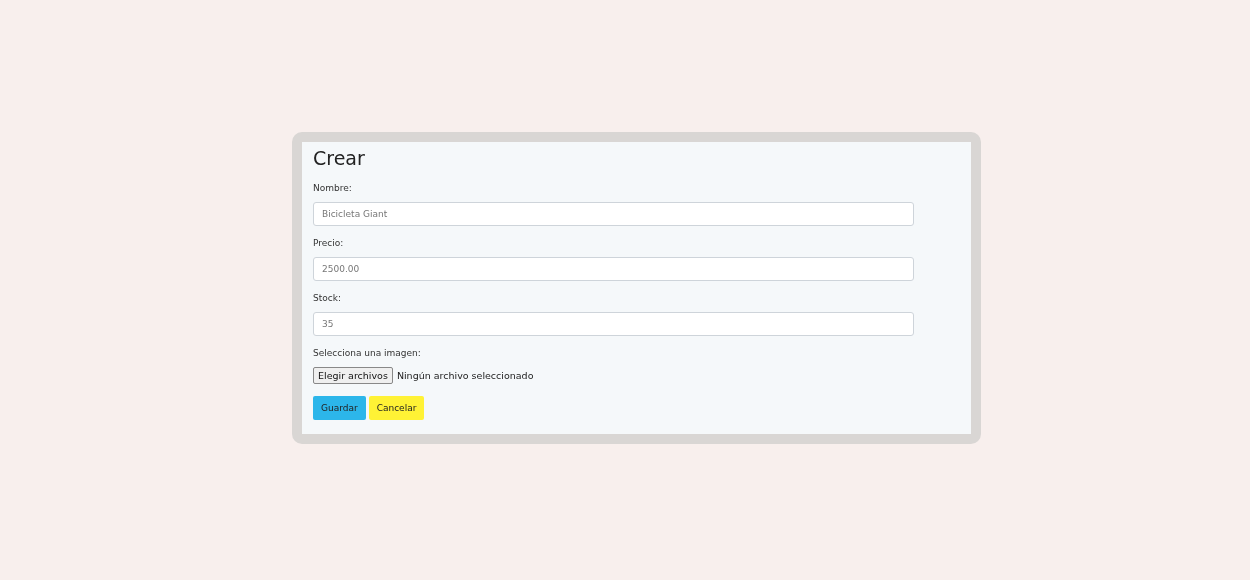  I want to click on input-field: 2500.00, so click(613, 269).